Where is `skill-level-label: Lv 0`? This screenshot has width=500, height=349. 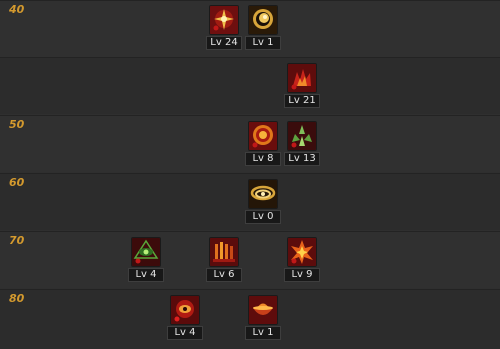 skill-level-label: Lv 0 is located at coordinates (263, 217).